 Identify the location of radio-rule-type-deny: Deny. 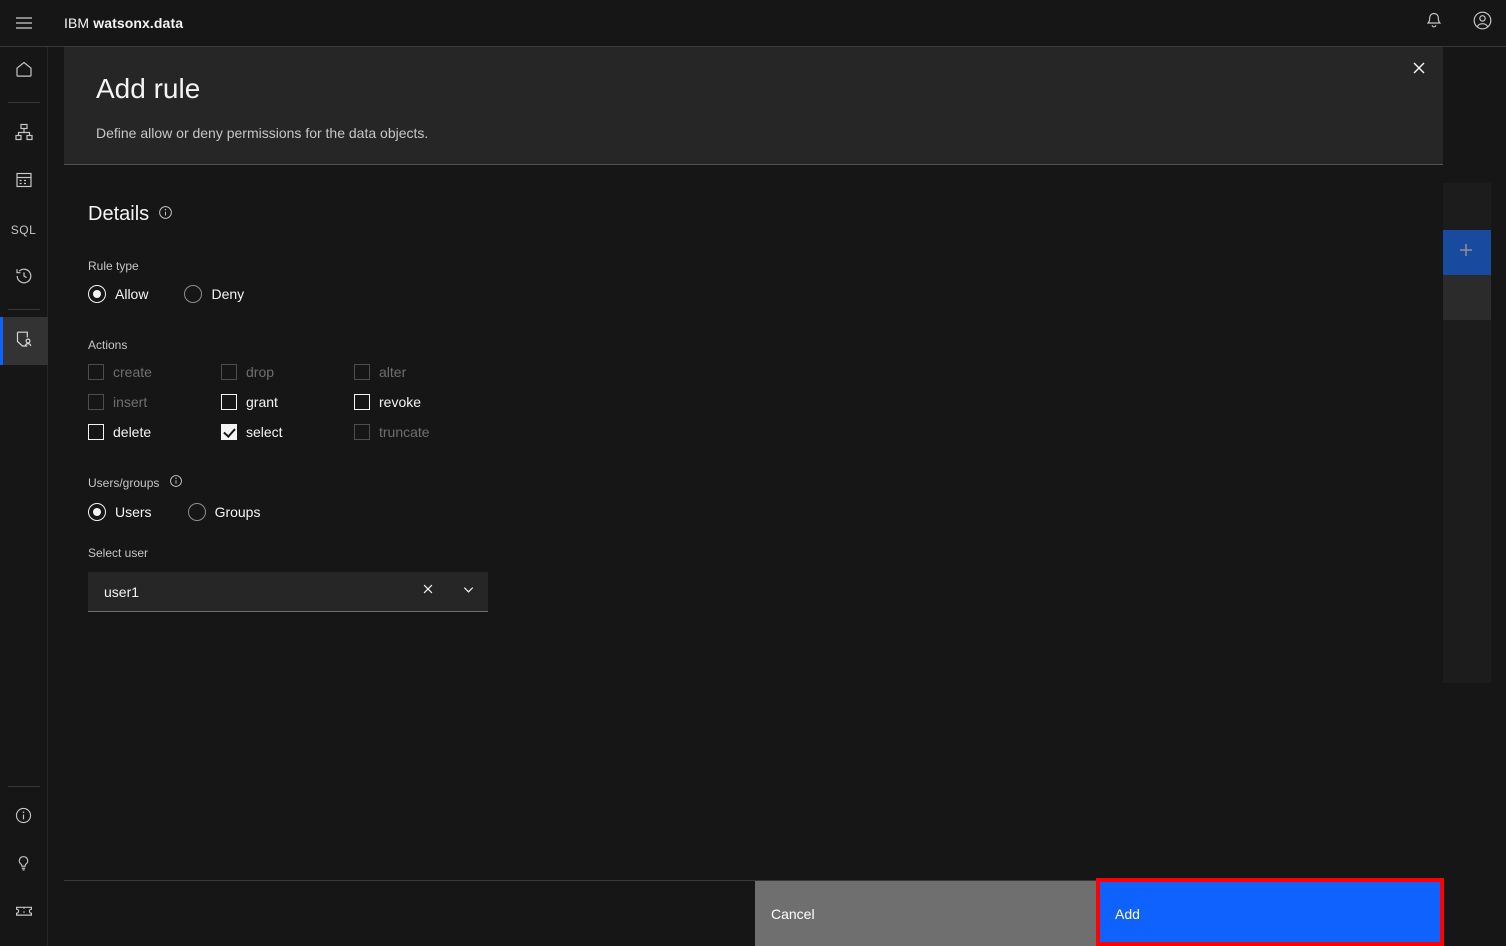
(214, 294).